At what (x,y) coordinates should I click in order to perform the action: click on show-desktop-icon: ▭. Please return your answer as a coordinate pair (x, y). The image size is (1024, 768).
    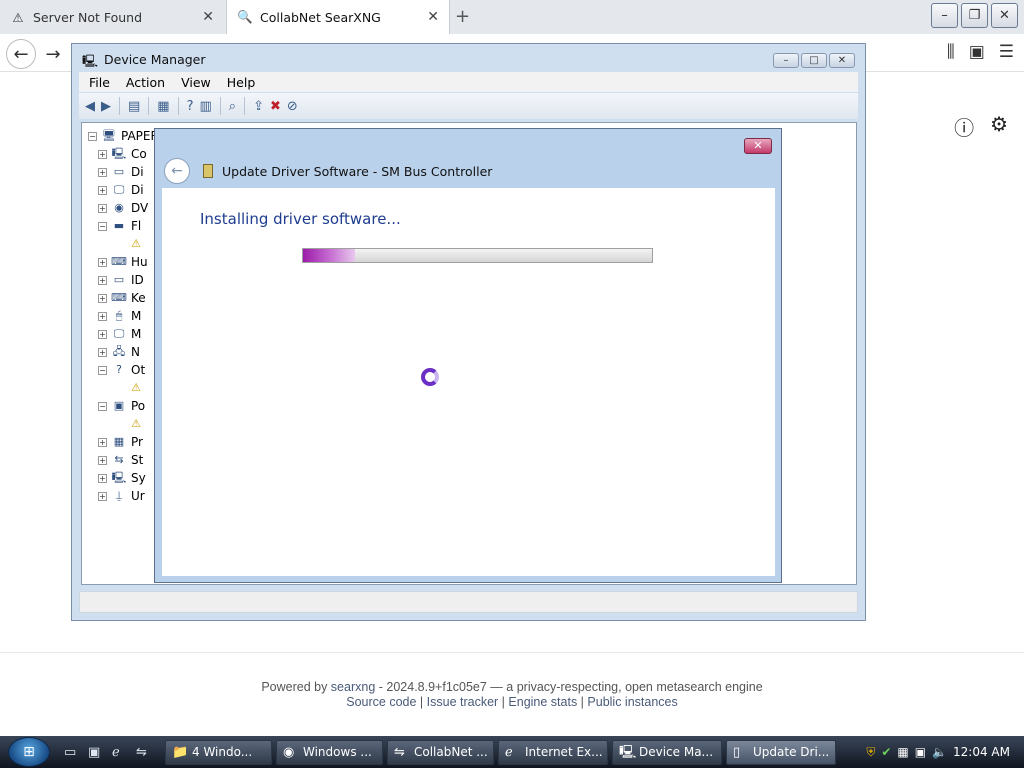
    Looking at the image, I should click on (70, 752).